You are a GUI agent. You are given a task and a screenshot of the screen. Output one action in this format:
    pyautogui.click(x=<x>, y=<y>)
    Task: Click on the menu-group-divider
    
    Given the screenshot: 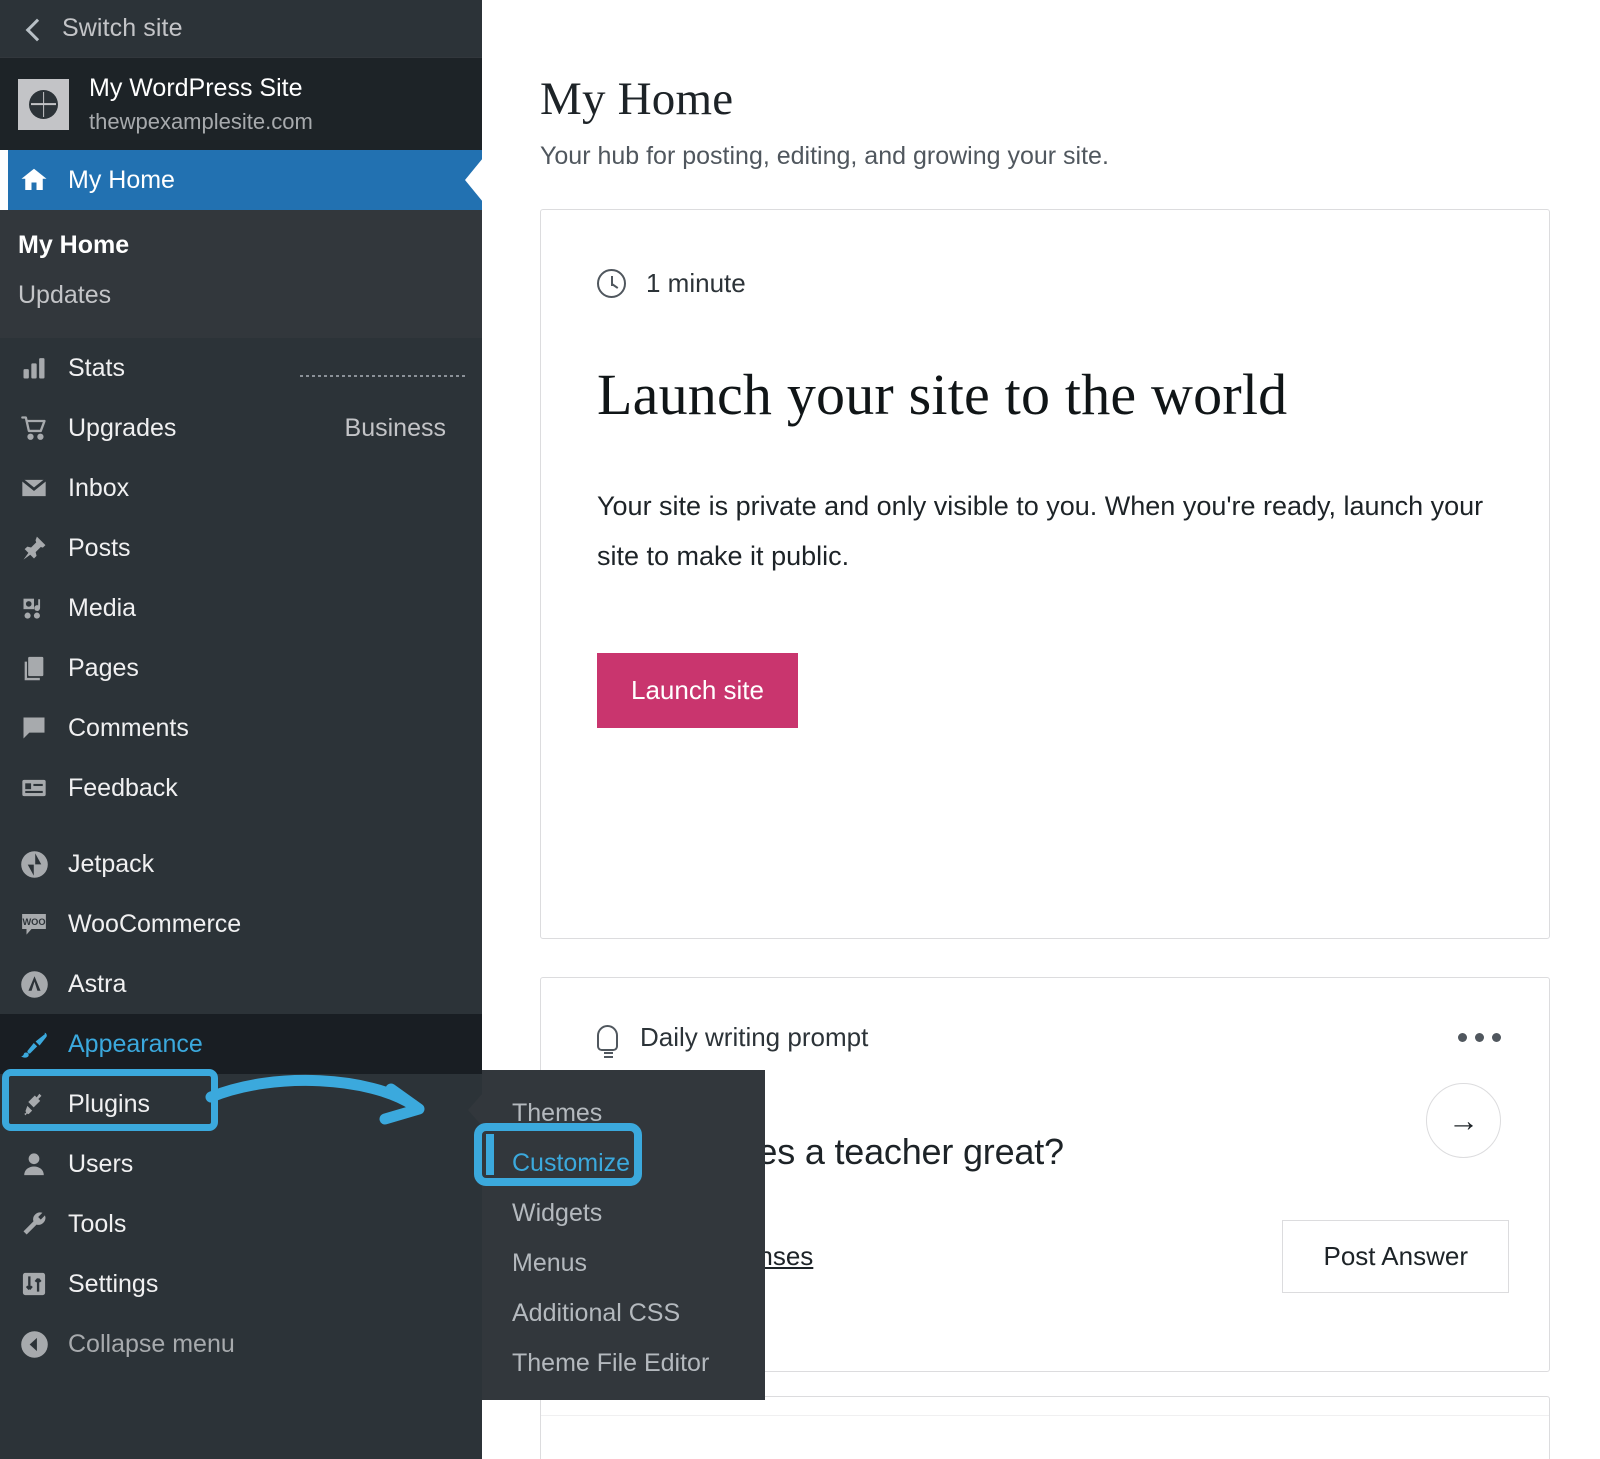 What is the action you would take?
    pyautogui.click(x=241, y=826)
    